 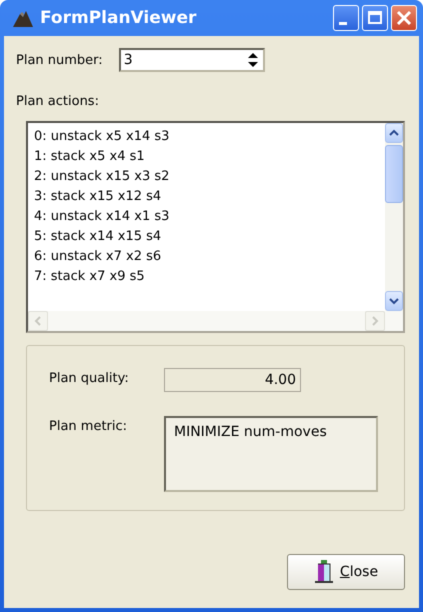 I want to click on plan-quality-label: Plan quality:, so click(x=89, y=378).